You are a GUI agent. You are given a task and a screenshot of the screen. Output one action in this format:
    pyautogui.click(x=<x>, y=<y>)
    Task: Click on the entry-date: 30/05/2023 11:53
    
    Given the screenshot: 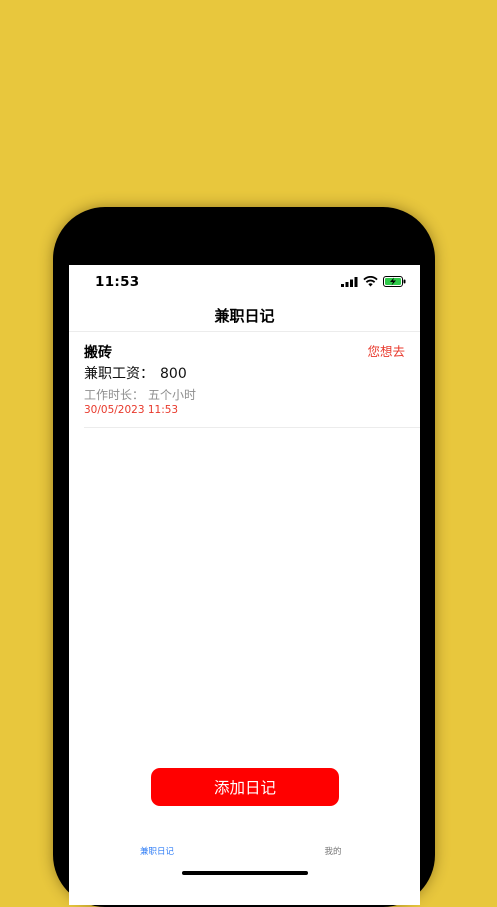 What is the action you would take?
    pyautogui.click(x=131, y=410)
    